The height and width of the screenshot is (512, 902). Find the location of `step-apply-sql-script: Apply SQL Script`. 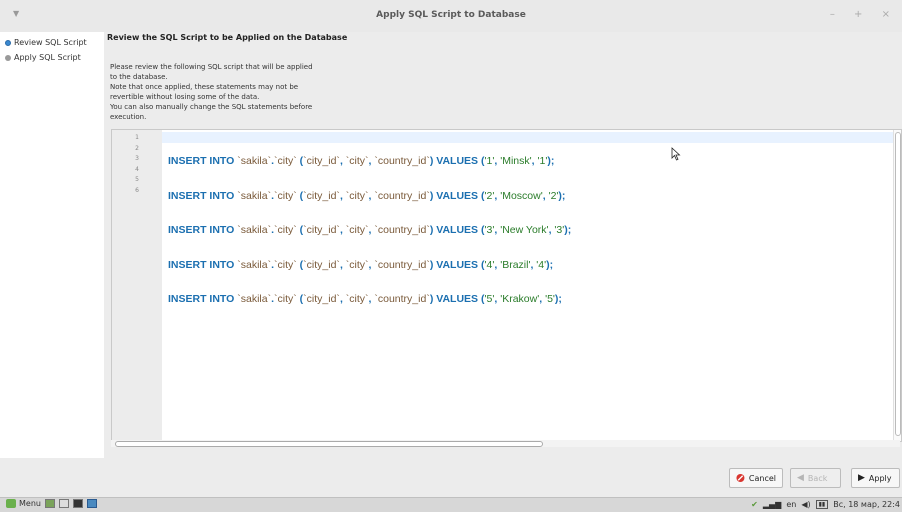

step-apply-sql-script: Apply SQL Script is located at coordinates (52, 57).